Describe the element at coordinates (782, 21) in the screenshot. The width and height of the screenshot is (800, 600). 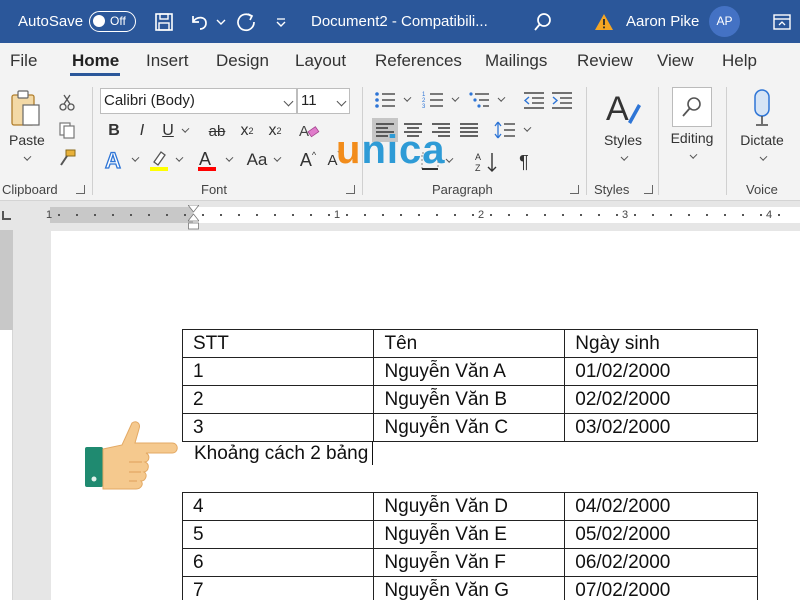
I see `ribbon-display-options-icon` at that location.